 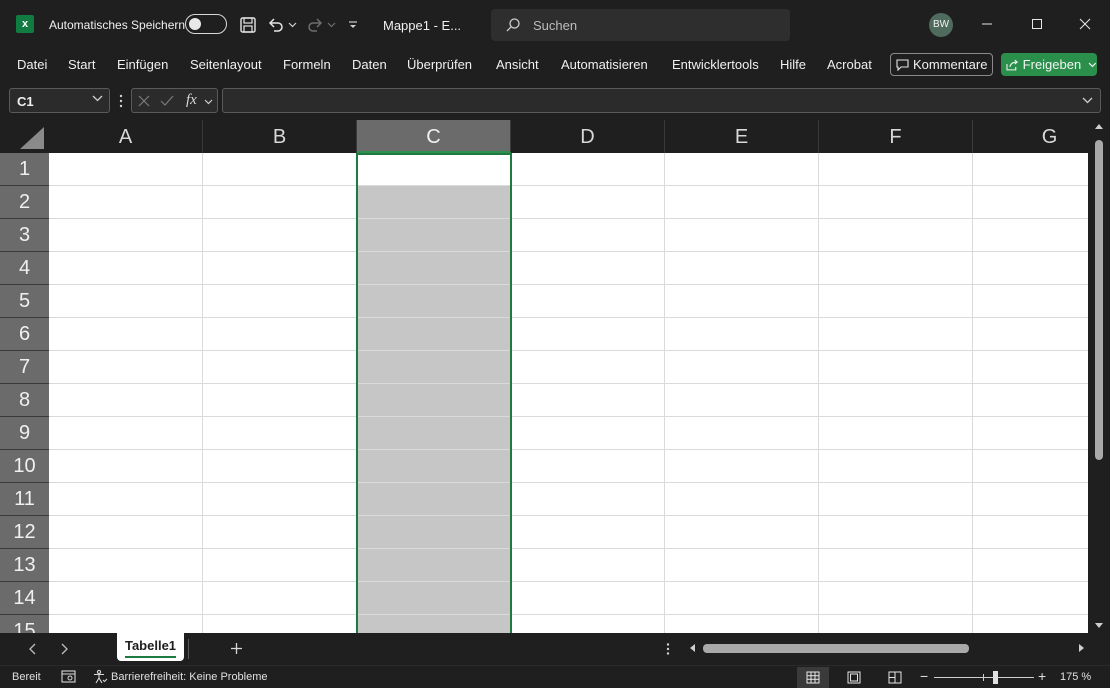 I want to click on search-box: Suchen, so click(x=640, y=25).